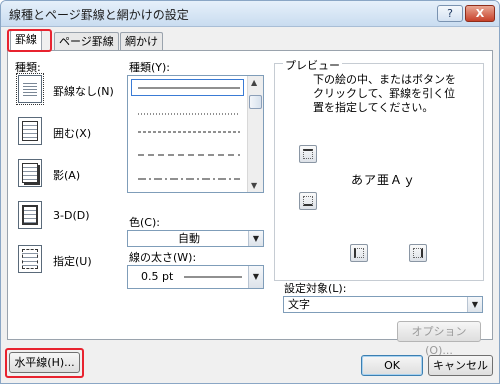 The height and width of the screenshot is (384, 500). Describe the element at coordinates (30, 259) in the screenshot. I see `custom-border-icon` at that location.